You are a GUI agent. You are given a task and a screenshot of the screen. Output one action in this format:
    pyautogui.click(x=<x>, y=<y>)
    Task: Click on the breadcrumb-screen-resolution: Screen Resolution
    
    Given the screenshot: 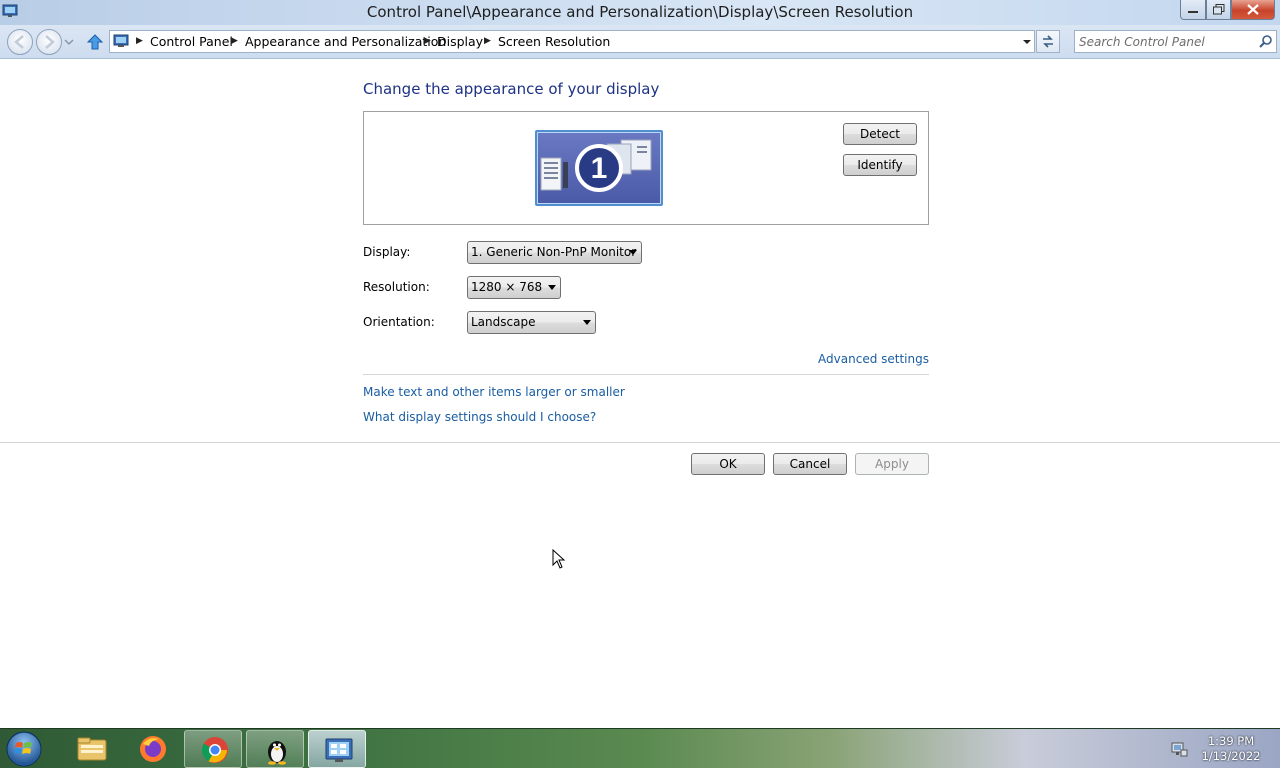 What is the action you would take?
    pyautogui.click(x=554, y=41)
    